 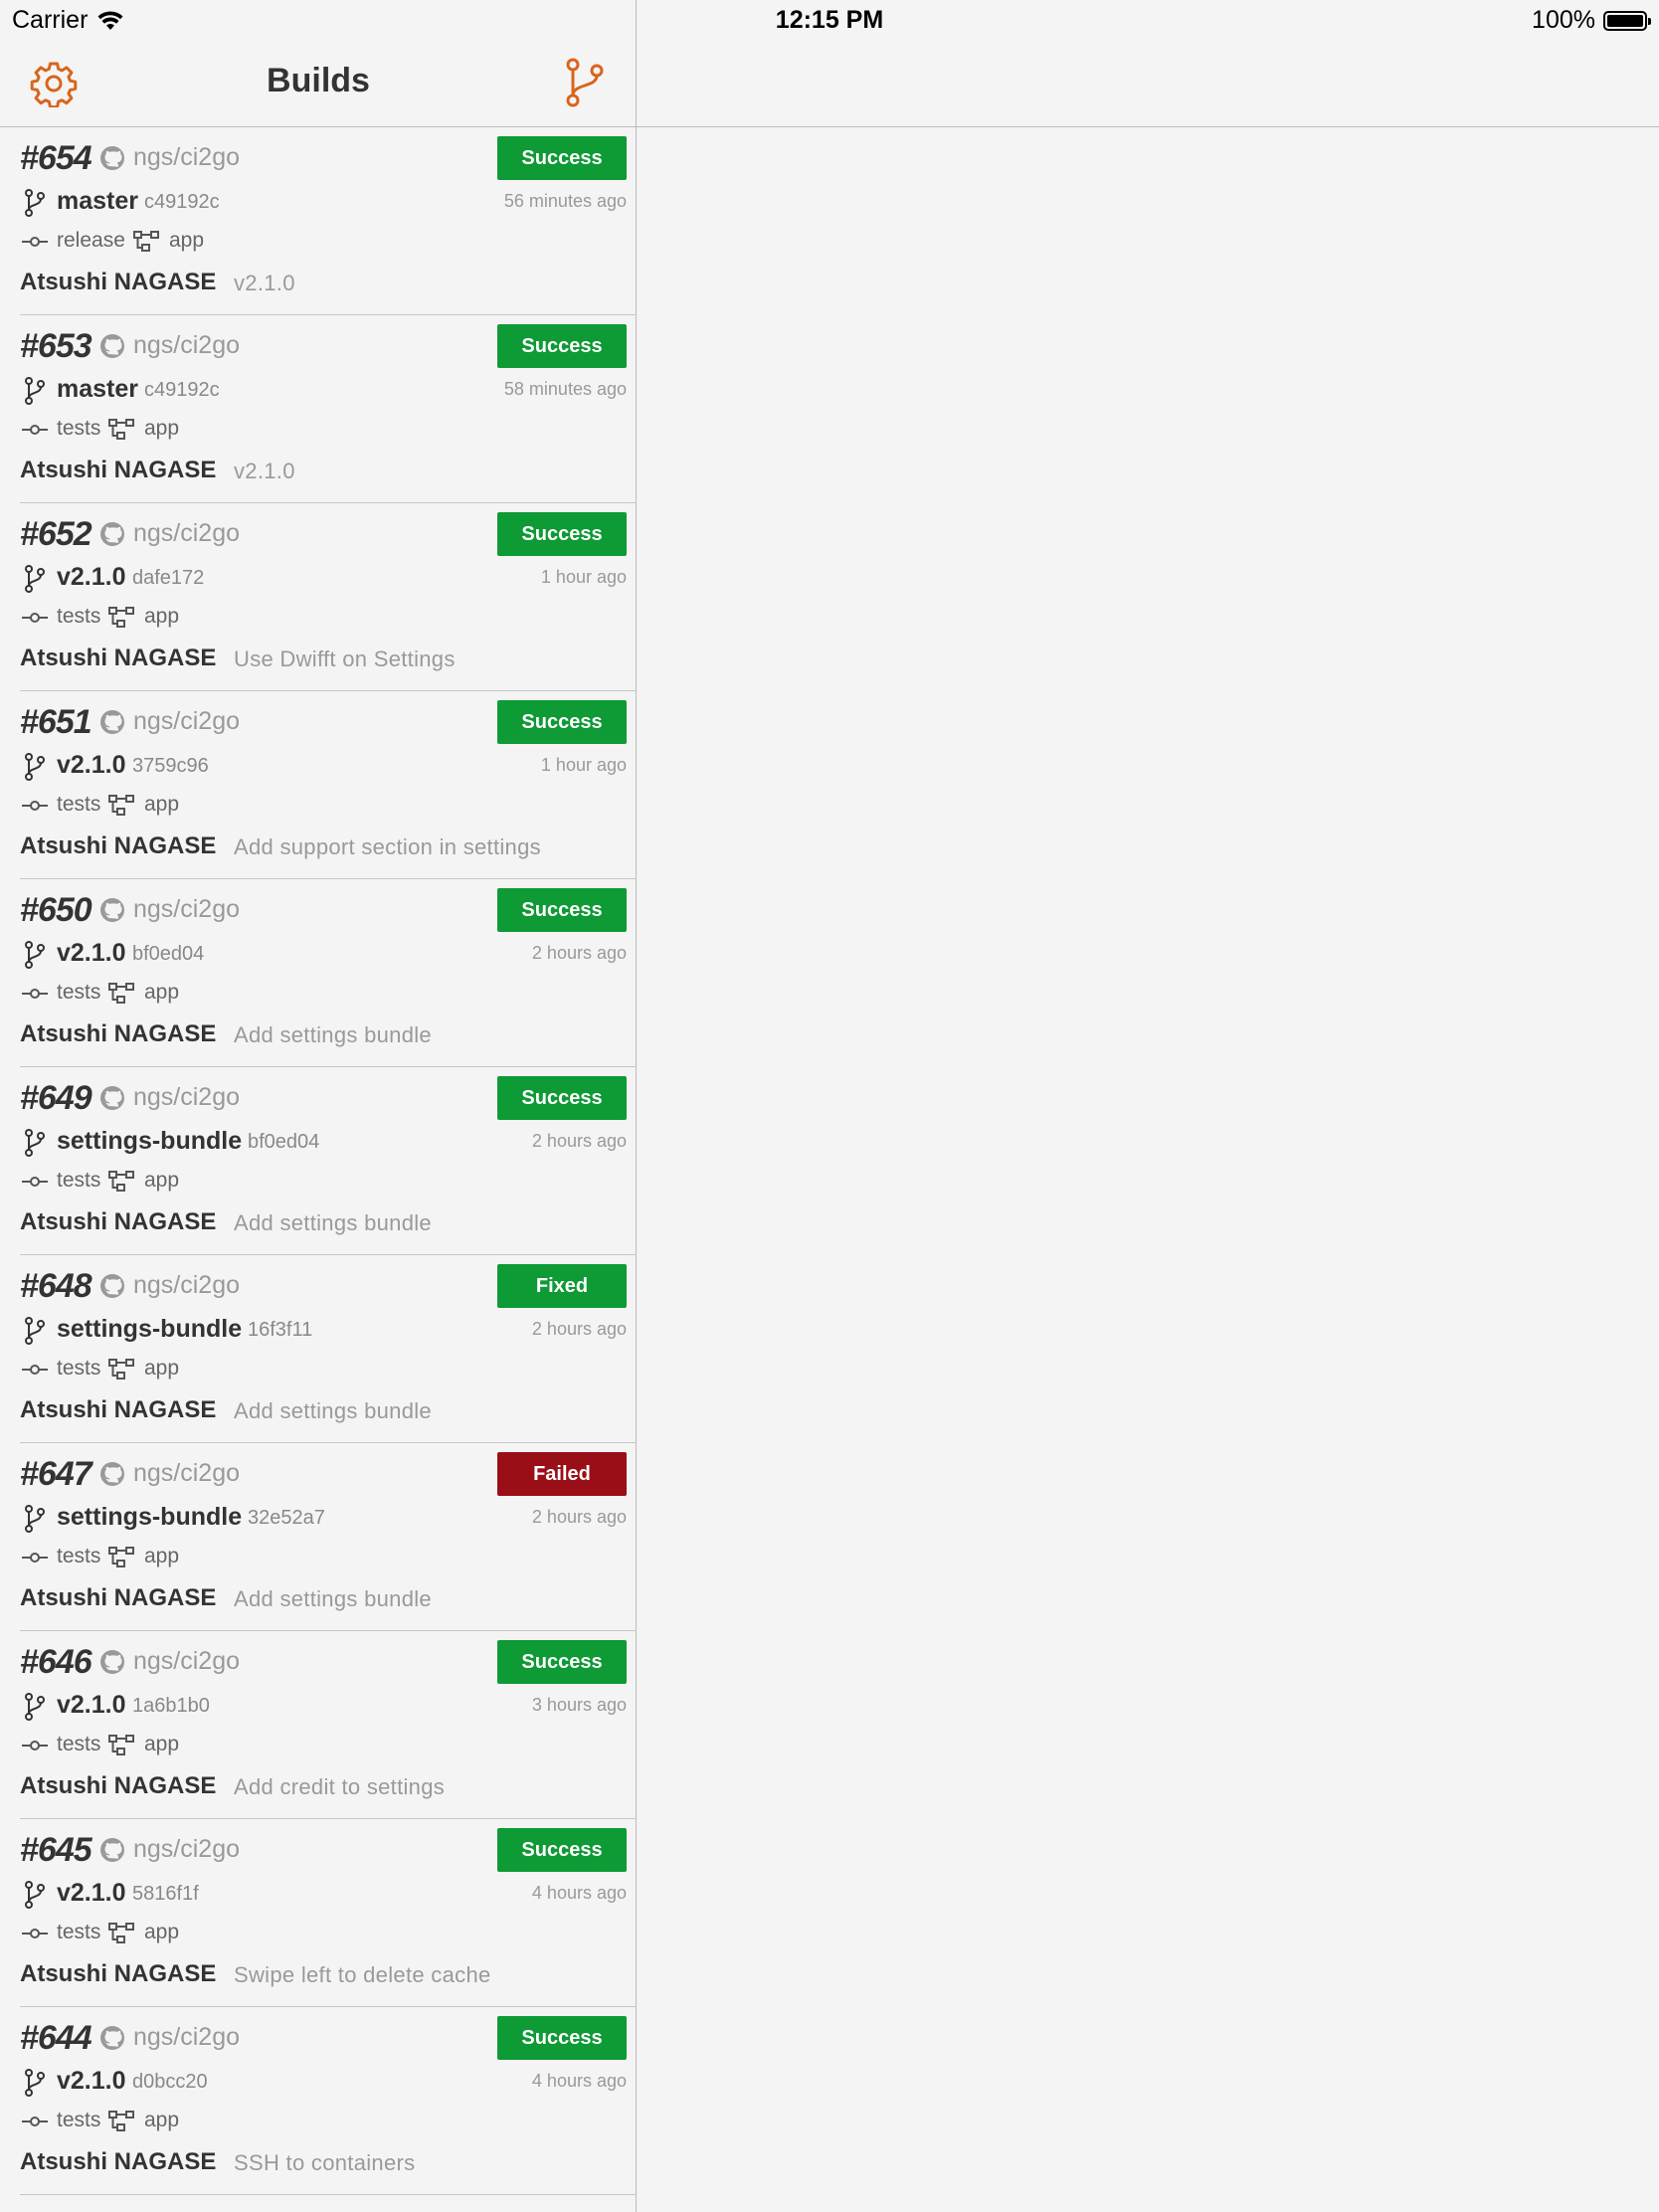 What do you see at coordinates (56, 1474) in the screenshot?
I see `build-number: #647` at bounding box center [56, 1474].